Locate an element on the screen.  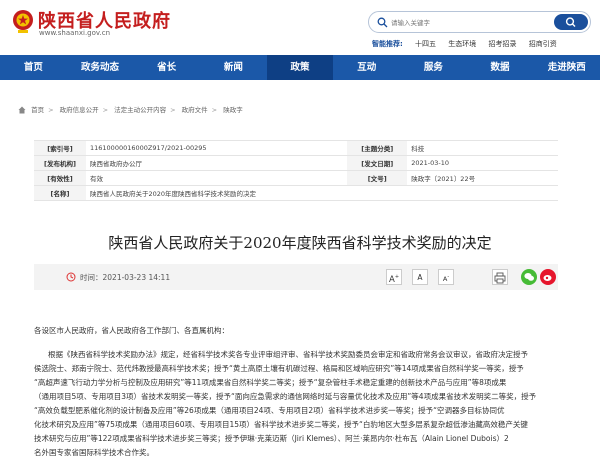
site-url: www.shaanxi.gov.cn is located at coordinates (75, 33).